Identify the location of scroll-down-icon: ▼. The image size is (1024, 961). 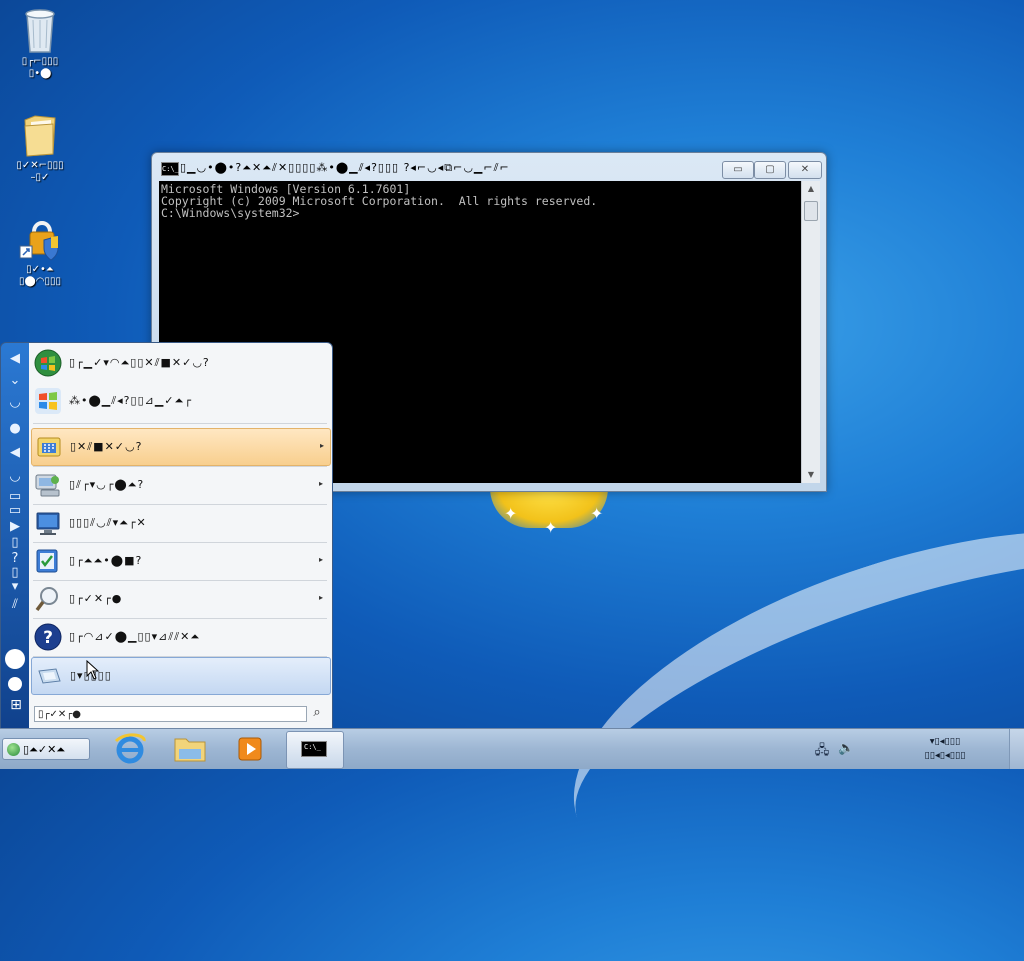
(811, 475).